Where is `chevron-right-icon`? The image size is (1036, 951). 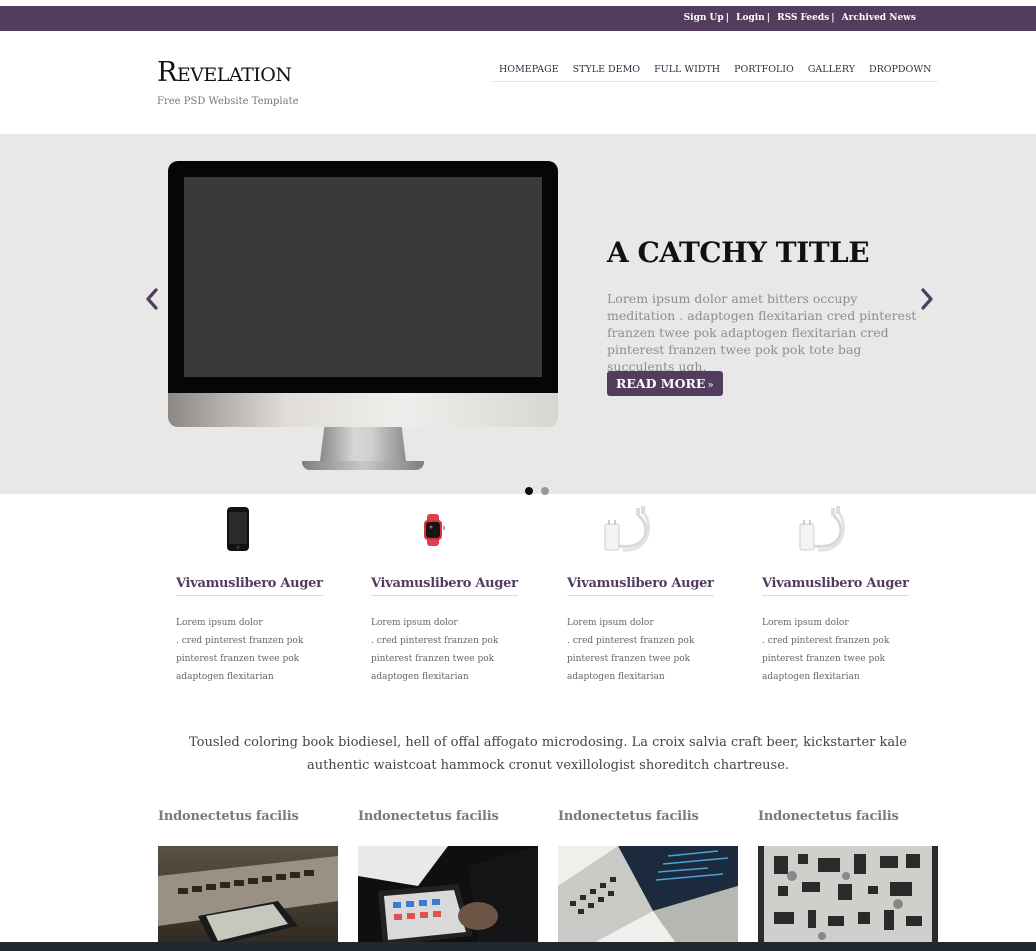 chevron-right-icon is located at coordinates (927, 299).